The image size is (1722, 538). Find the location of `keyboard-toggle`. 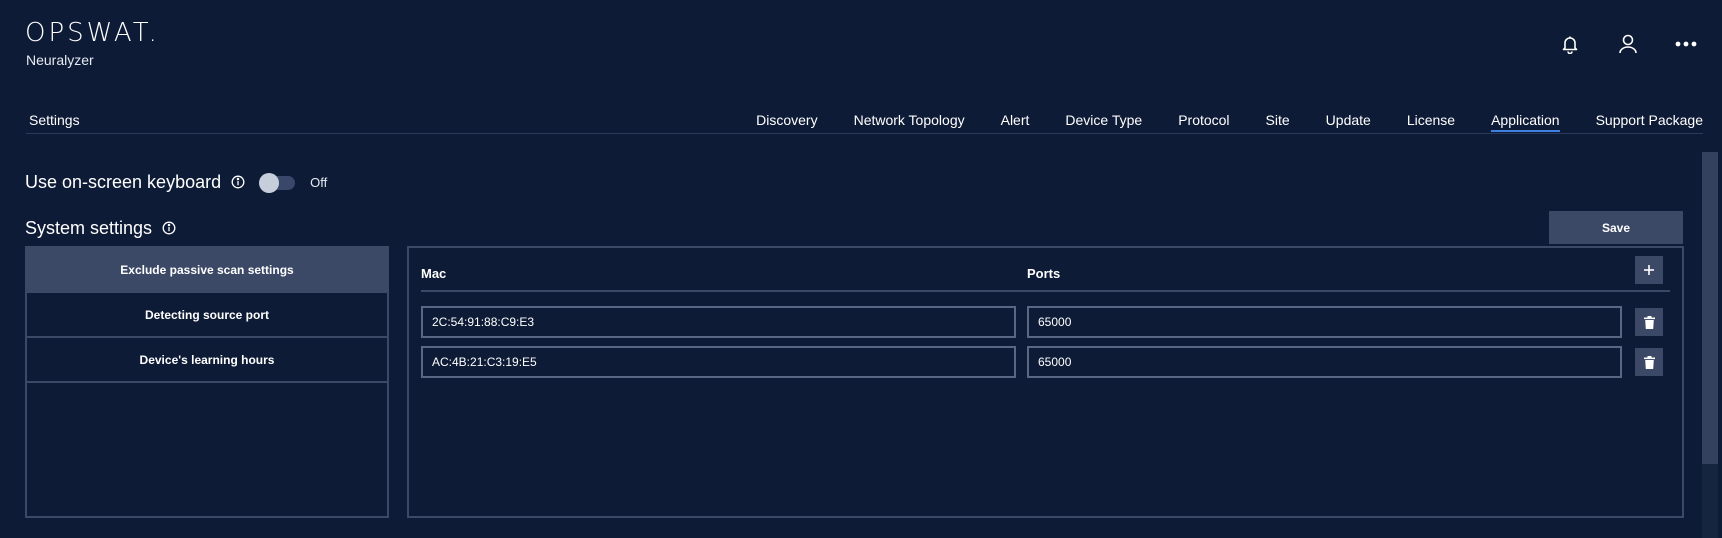

keyboard-toggle is located at coordinates (277, 182).